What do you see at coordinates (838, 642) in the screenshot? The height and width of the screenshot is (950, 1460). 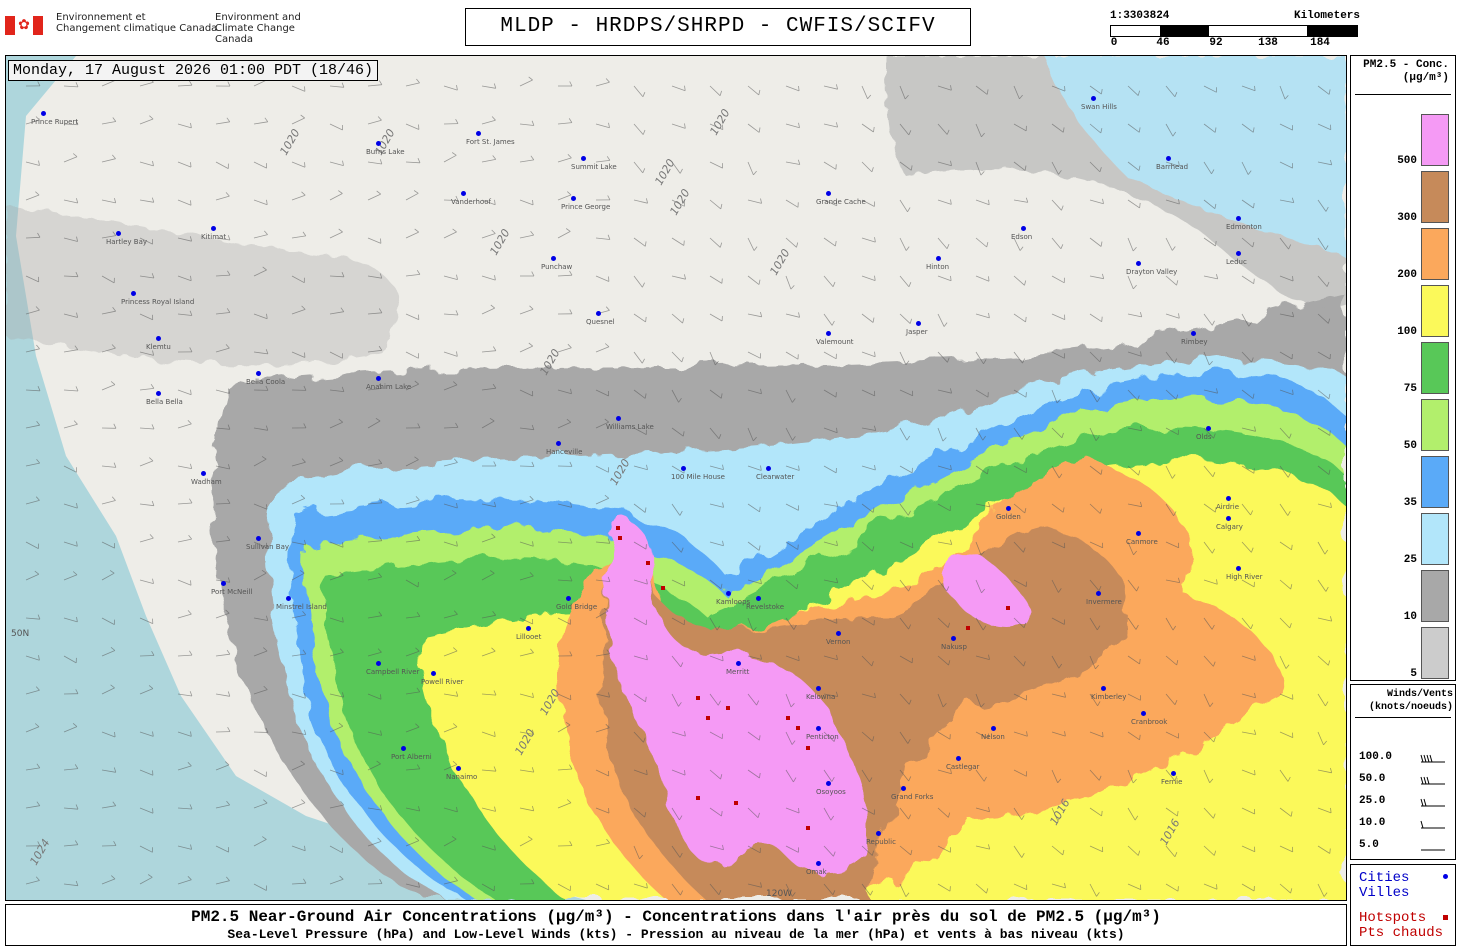 I see `city-label: Vernon` at bounding box center [838, 642].